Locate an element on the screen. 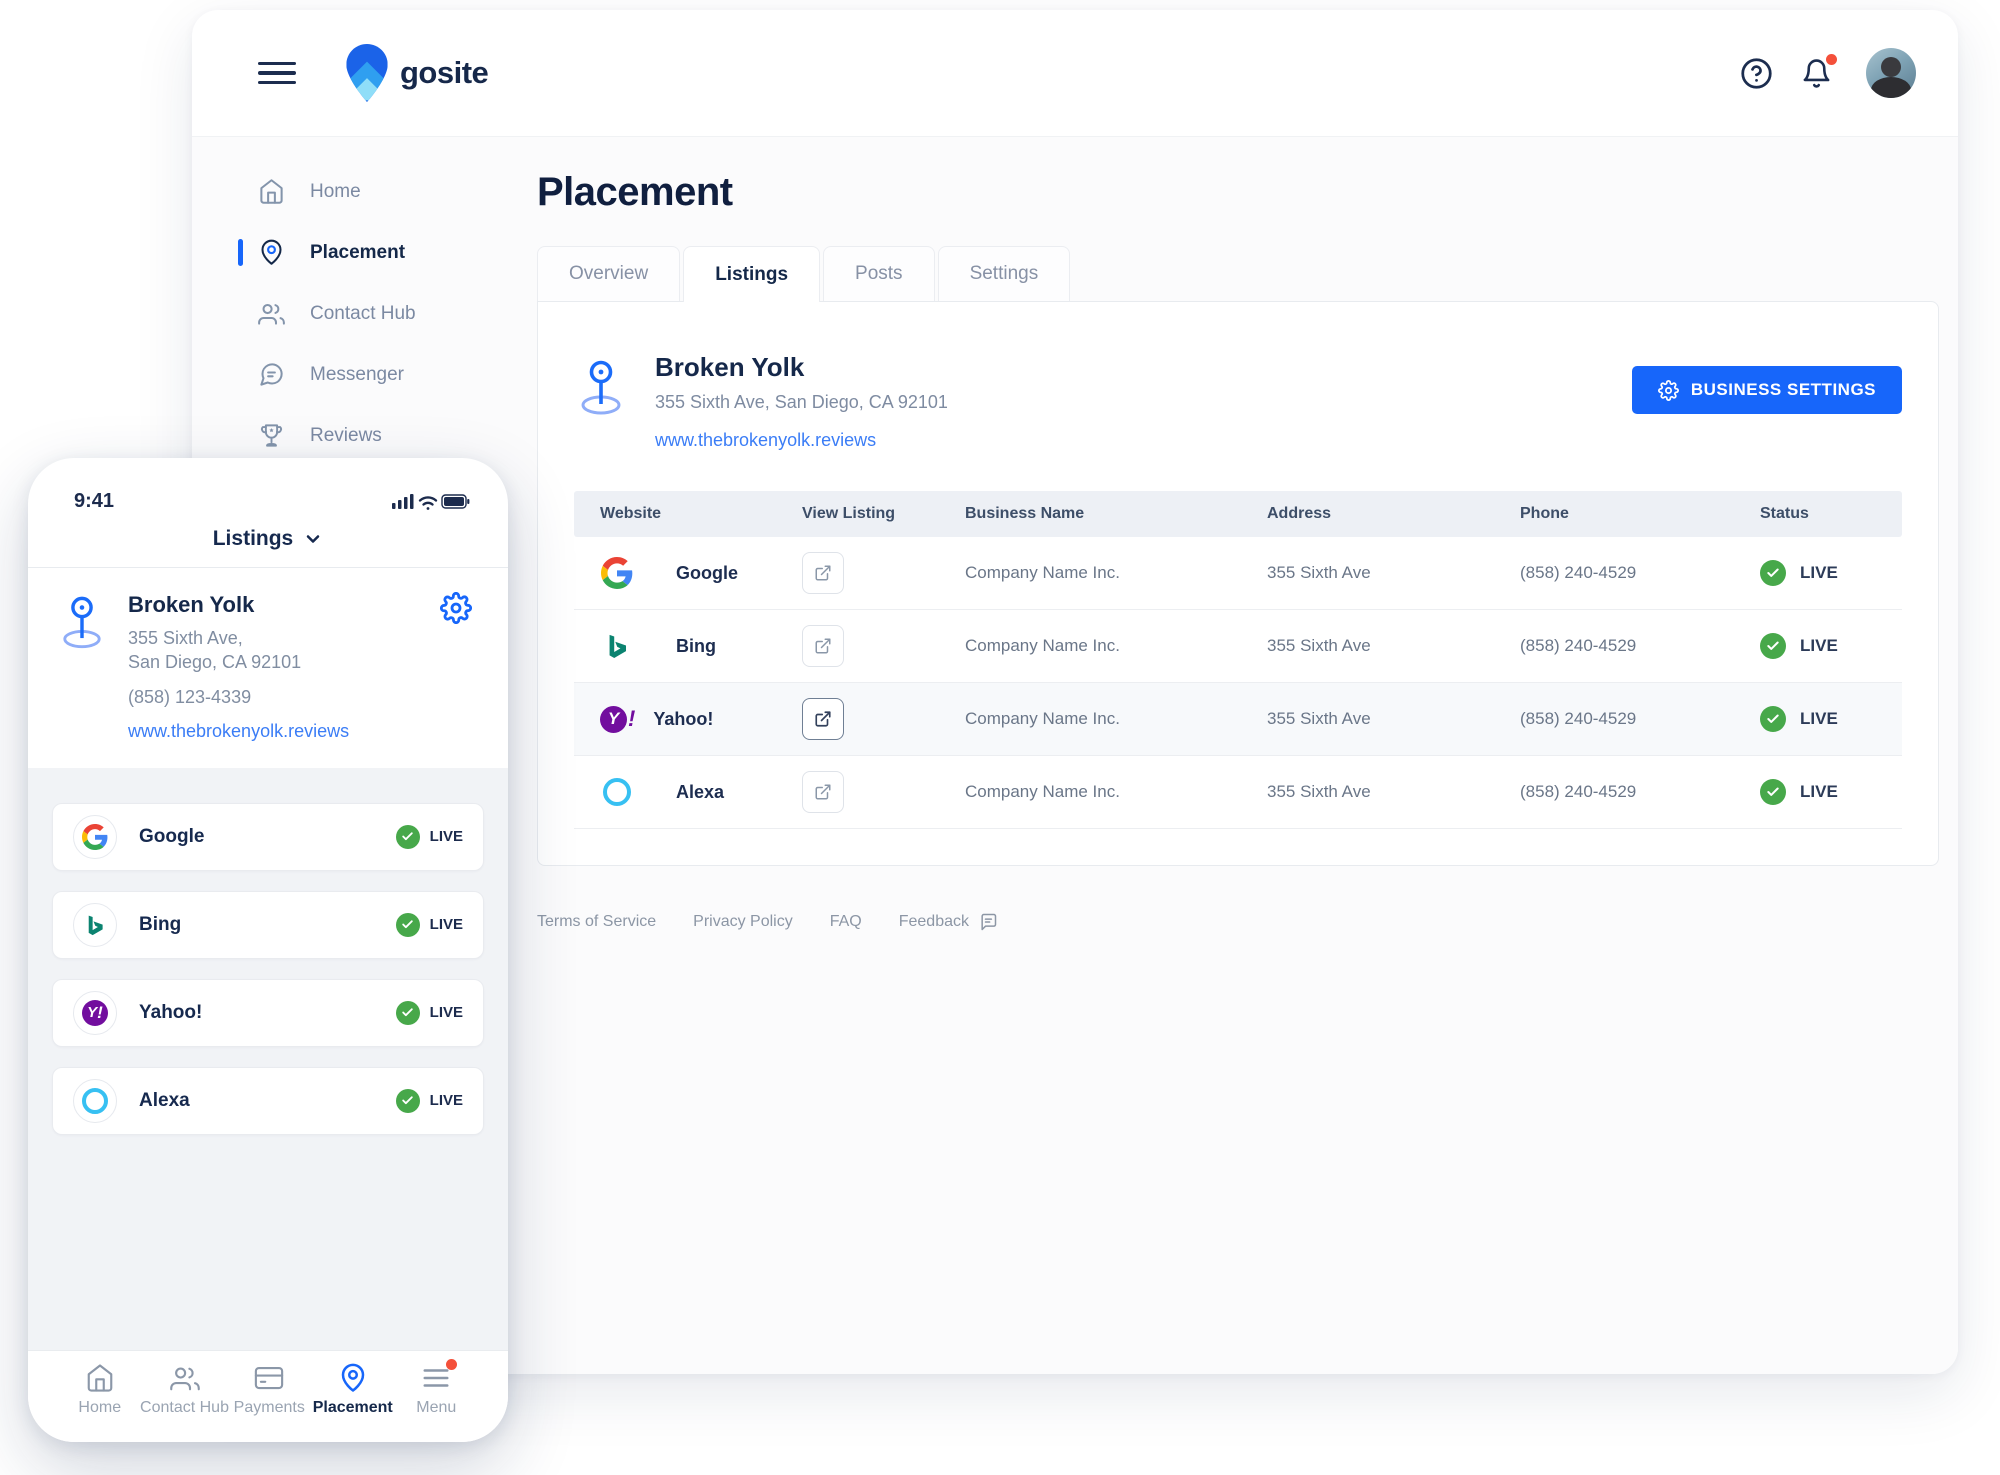  feedback-link: Feedback is located at coordinates (948, 922).